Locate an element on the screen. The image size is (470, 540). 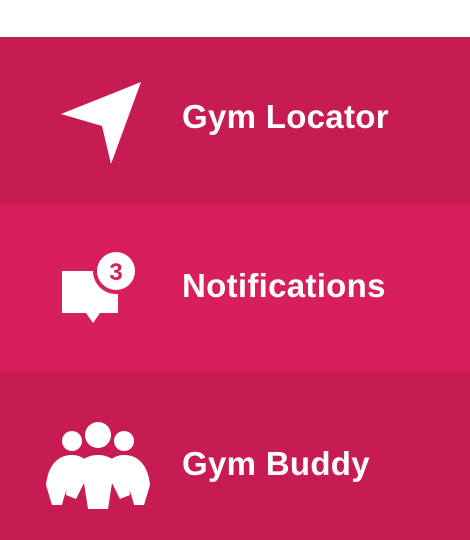
navigation-arrow-icon is located at coordinates (98, 121).